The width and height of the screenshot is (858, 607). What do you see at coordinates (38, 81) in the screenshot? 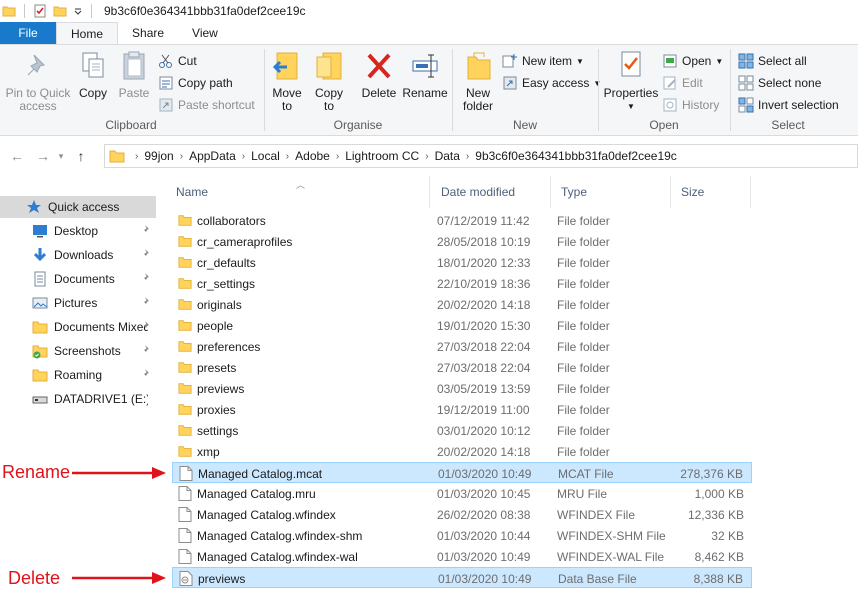
I see `pin-to-quick-access-button: Pin to Quick access` at bounding box center [38, 81].